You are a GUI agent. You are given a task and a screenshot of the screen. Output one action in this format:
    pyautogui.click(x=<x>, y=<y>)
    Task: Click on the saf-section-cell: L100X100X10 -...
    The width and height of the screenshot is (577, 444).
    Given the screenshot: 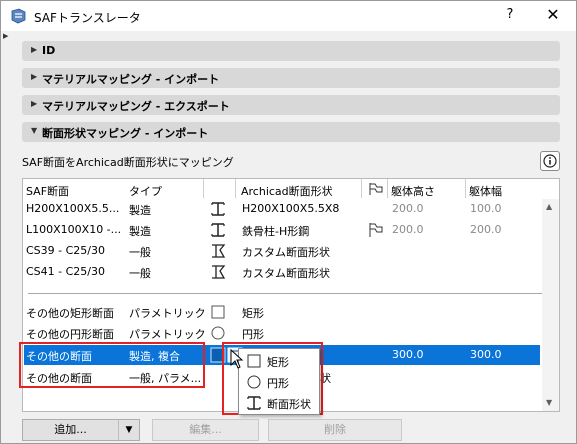 What is the action you would take?
    pyautogui.click(x=74, y=229)
    